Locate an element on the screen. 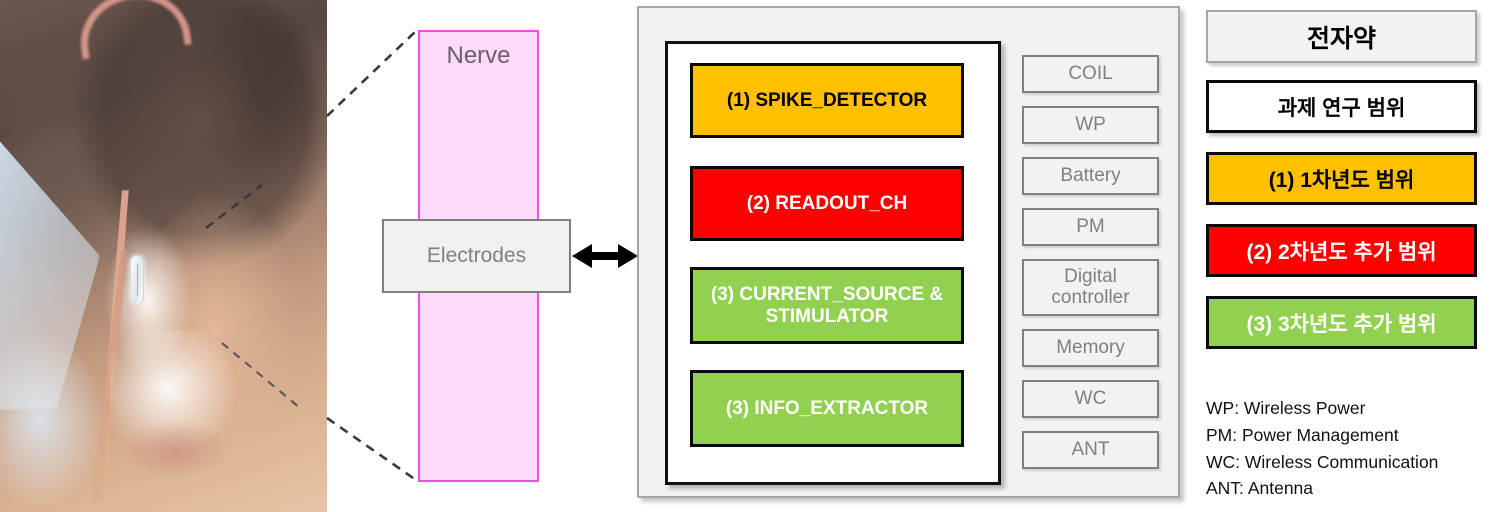 The image size is (1497, 512). chip-block-label: (3) CURRENT_SOURCE & STIMULATOR is located at coordinates (827, 305).